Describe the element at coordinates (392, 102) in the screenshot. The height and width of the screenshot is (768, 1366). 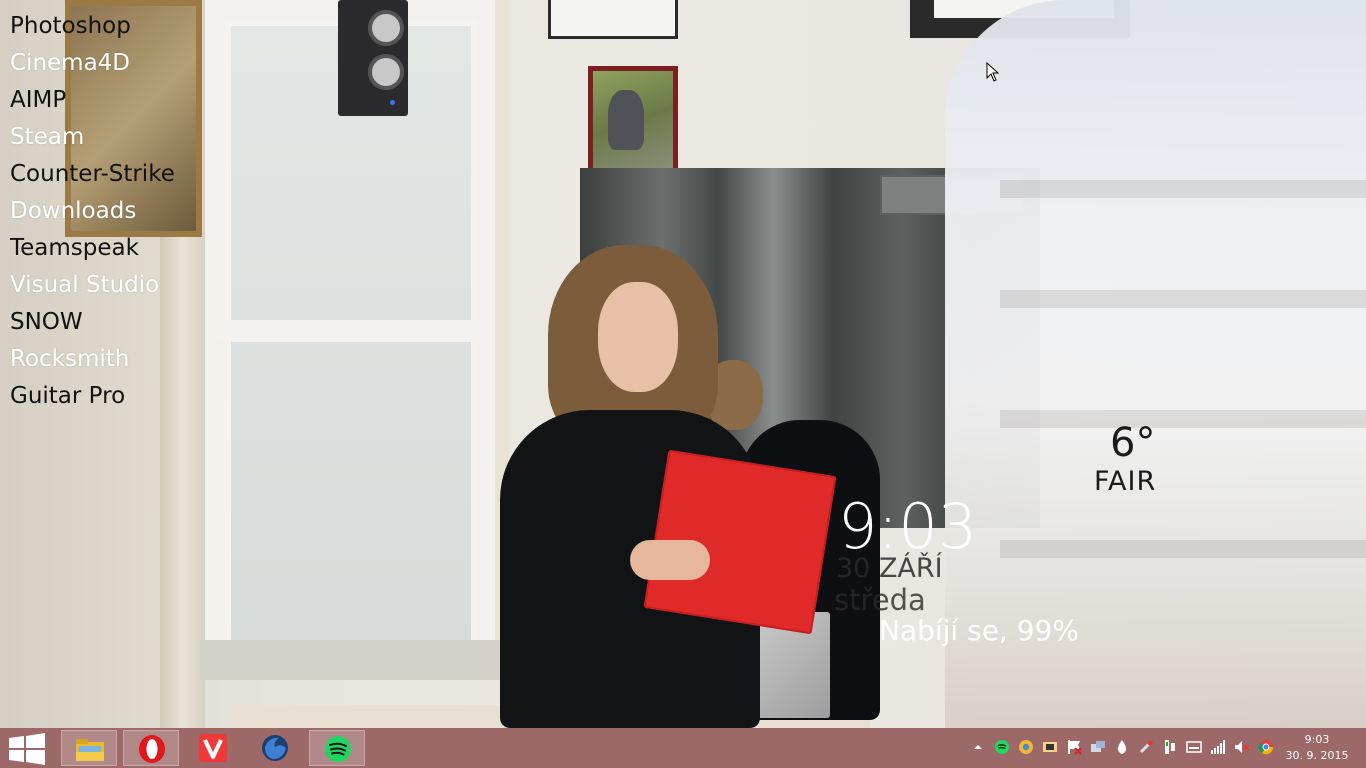
I see `wallpaper-speaker-led` at that location.